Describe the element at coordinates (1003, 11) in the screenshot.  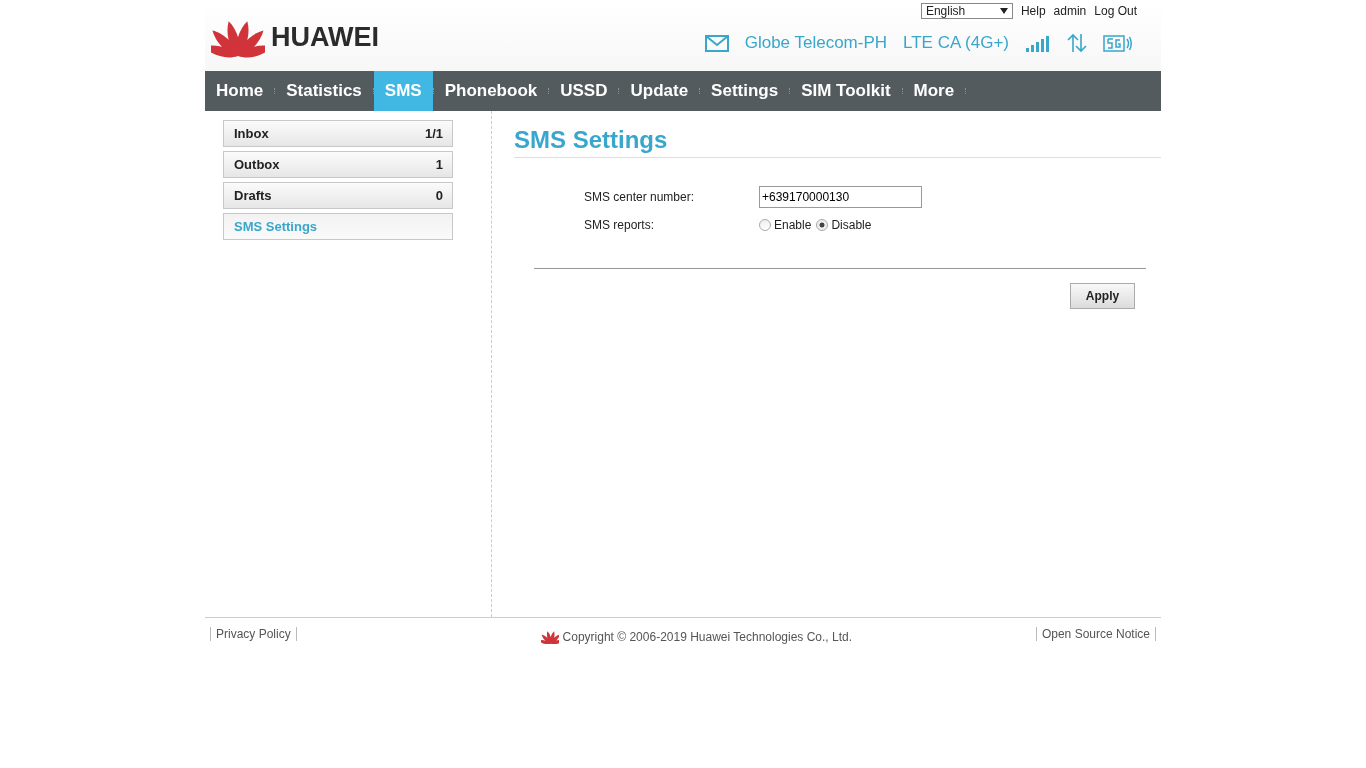
I see `caret-icon` at that location.